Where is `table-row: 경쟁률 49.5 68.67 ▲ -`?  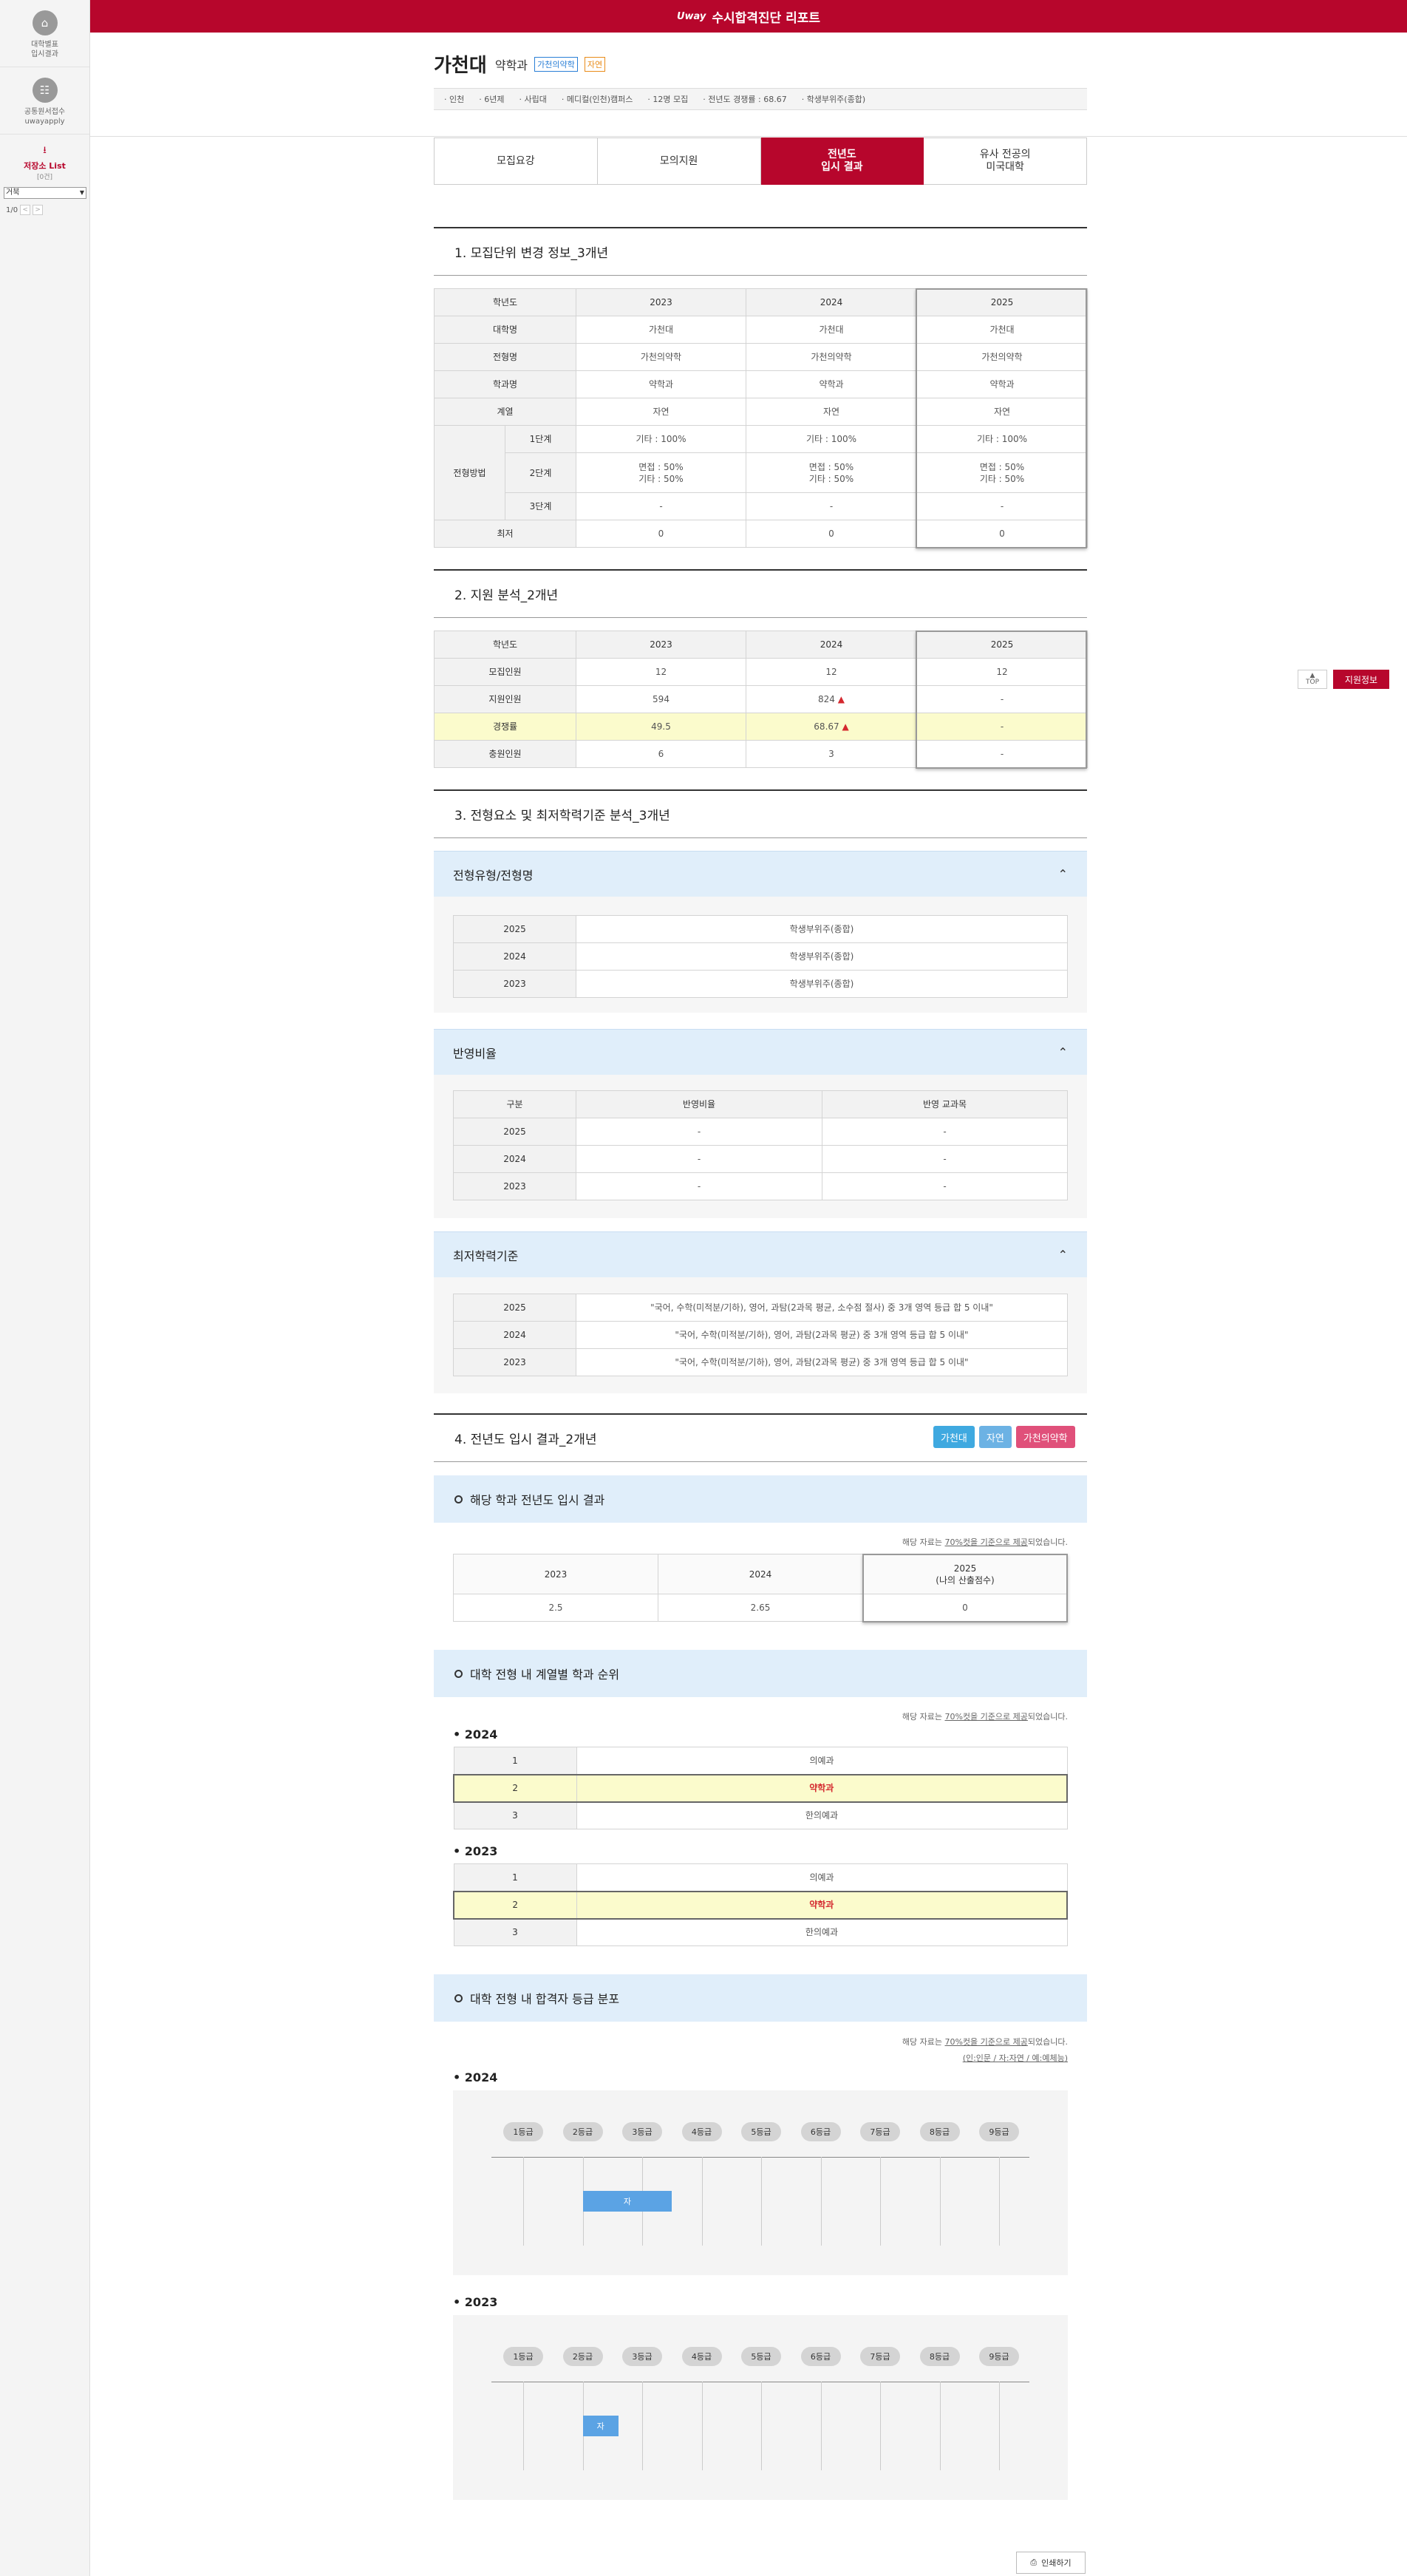
table-row: 경쟁률 49.5 68.67 ▲ - is located at coordinates (761, 727).